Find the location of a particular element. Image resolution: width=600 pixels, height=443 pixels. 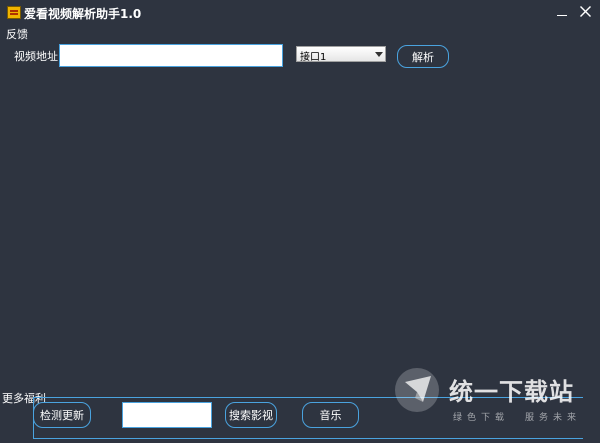

watermark-title: 统一下载站 is located at coordinates (511, 392).